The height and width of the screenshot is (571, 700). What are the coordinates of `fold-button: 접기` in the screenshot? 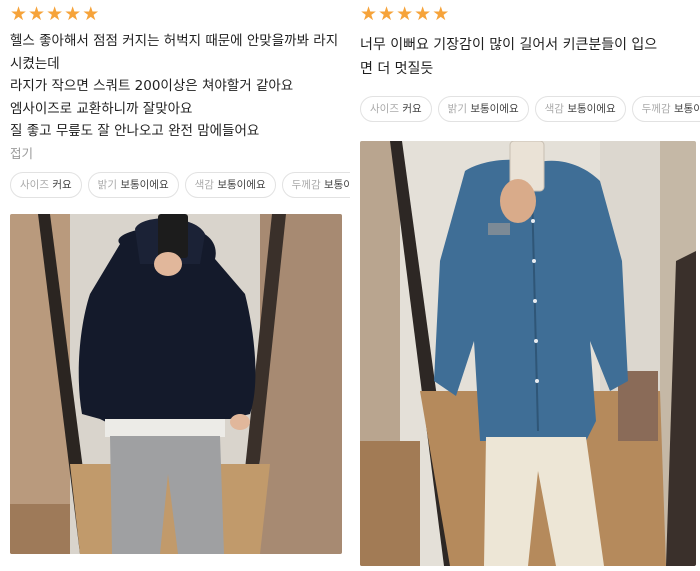 It's located at (21, 152).